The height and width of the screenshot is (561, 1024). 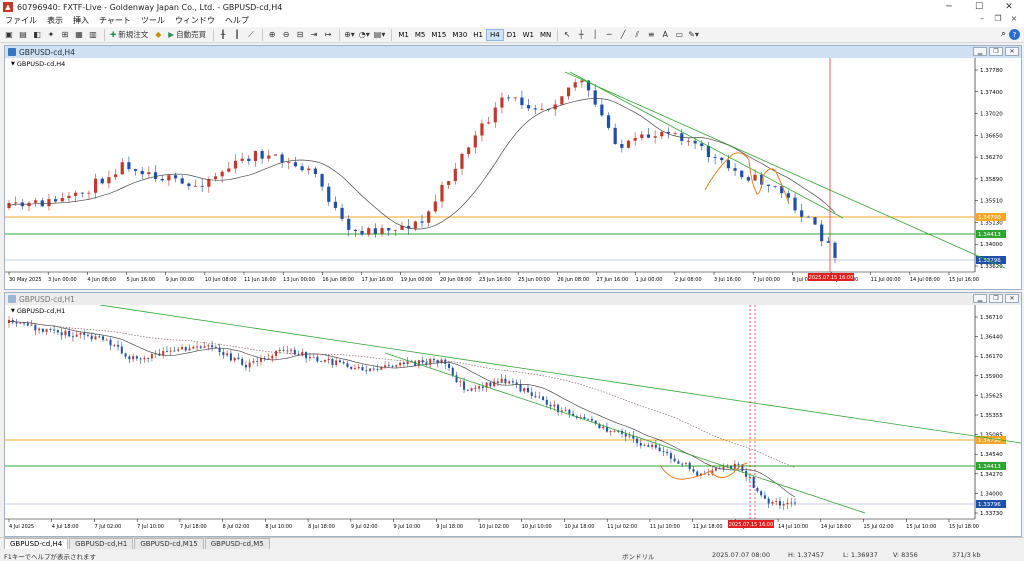 What do you see at coordinates (364, 34) in the screenshot?
I see `periods-icon: ◔▾` at bounding box center [364, 34].